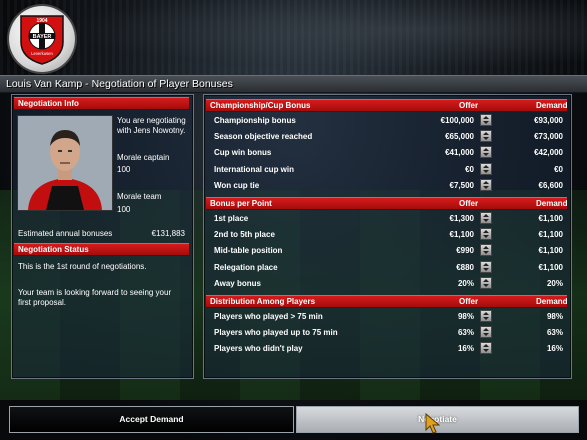 Image resolution: width=587 pixels, height=440 pixels. Describe the element at coordinates (254, 169) in the screenshot. I see `row-label: International cup win` at that location.